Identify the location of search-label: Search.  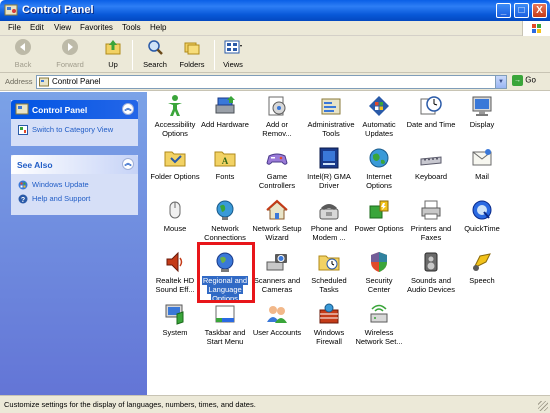
(155, 64).